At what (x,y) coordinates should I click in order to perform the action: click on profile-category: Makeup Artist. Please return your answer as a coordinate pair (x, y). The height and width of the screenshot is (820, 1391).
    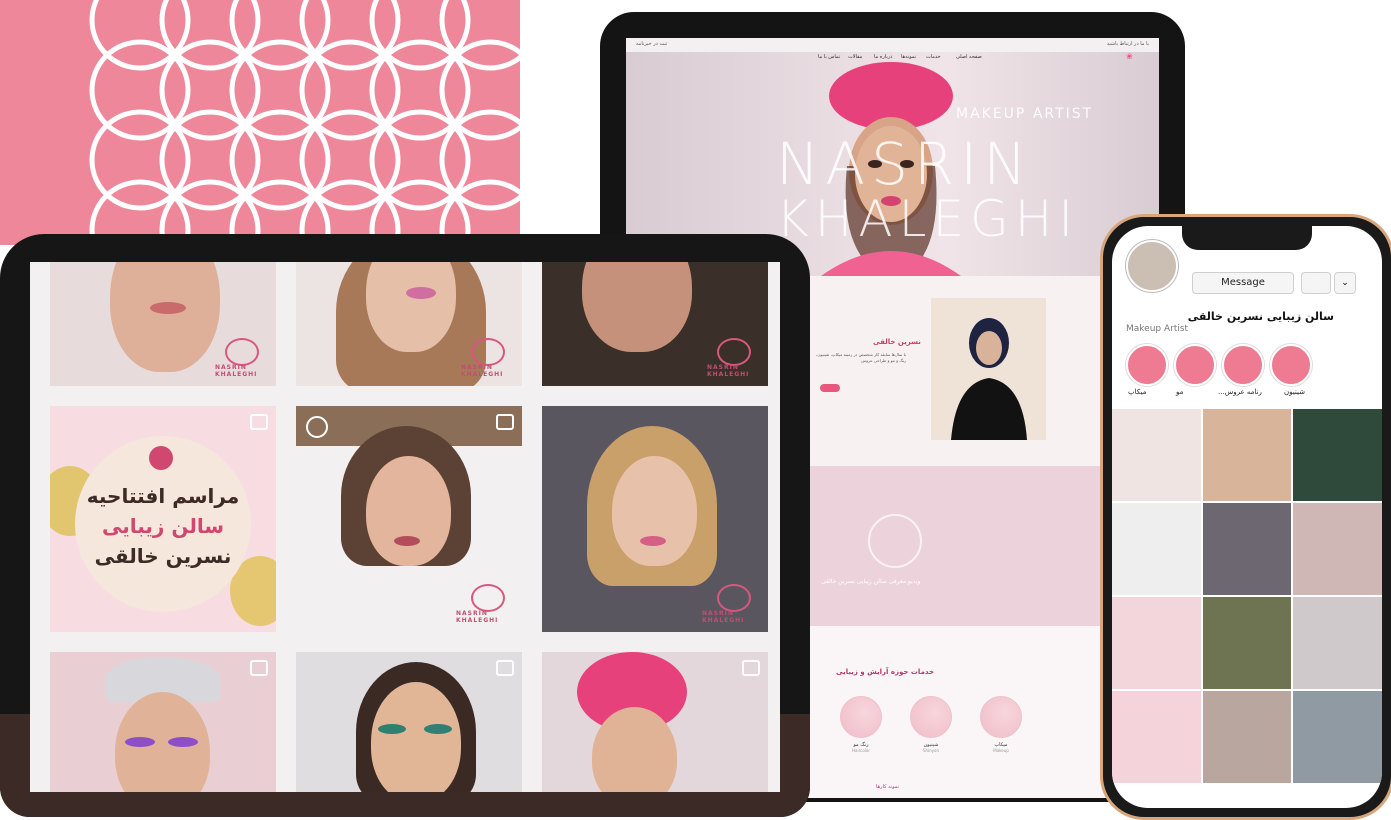
    Looking at the image, I should click on (1157, 329).